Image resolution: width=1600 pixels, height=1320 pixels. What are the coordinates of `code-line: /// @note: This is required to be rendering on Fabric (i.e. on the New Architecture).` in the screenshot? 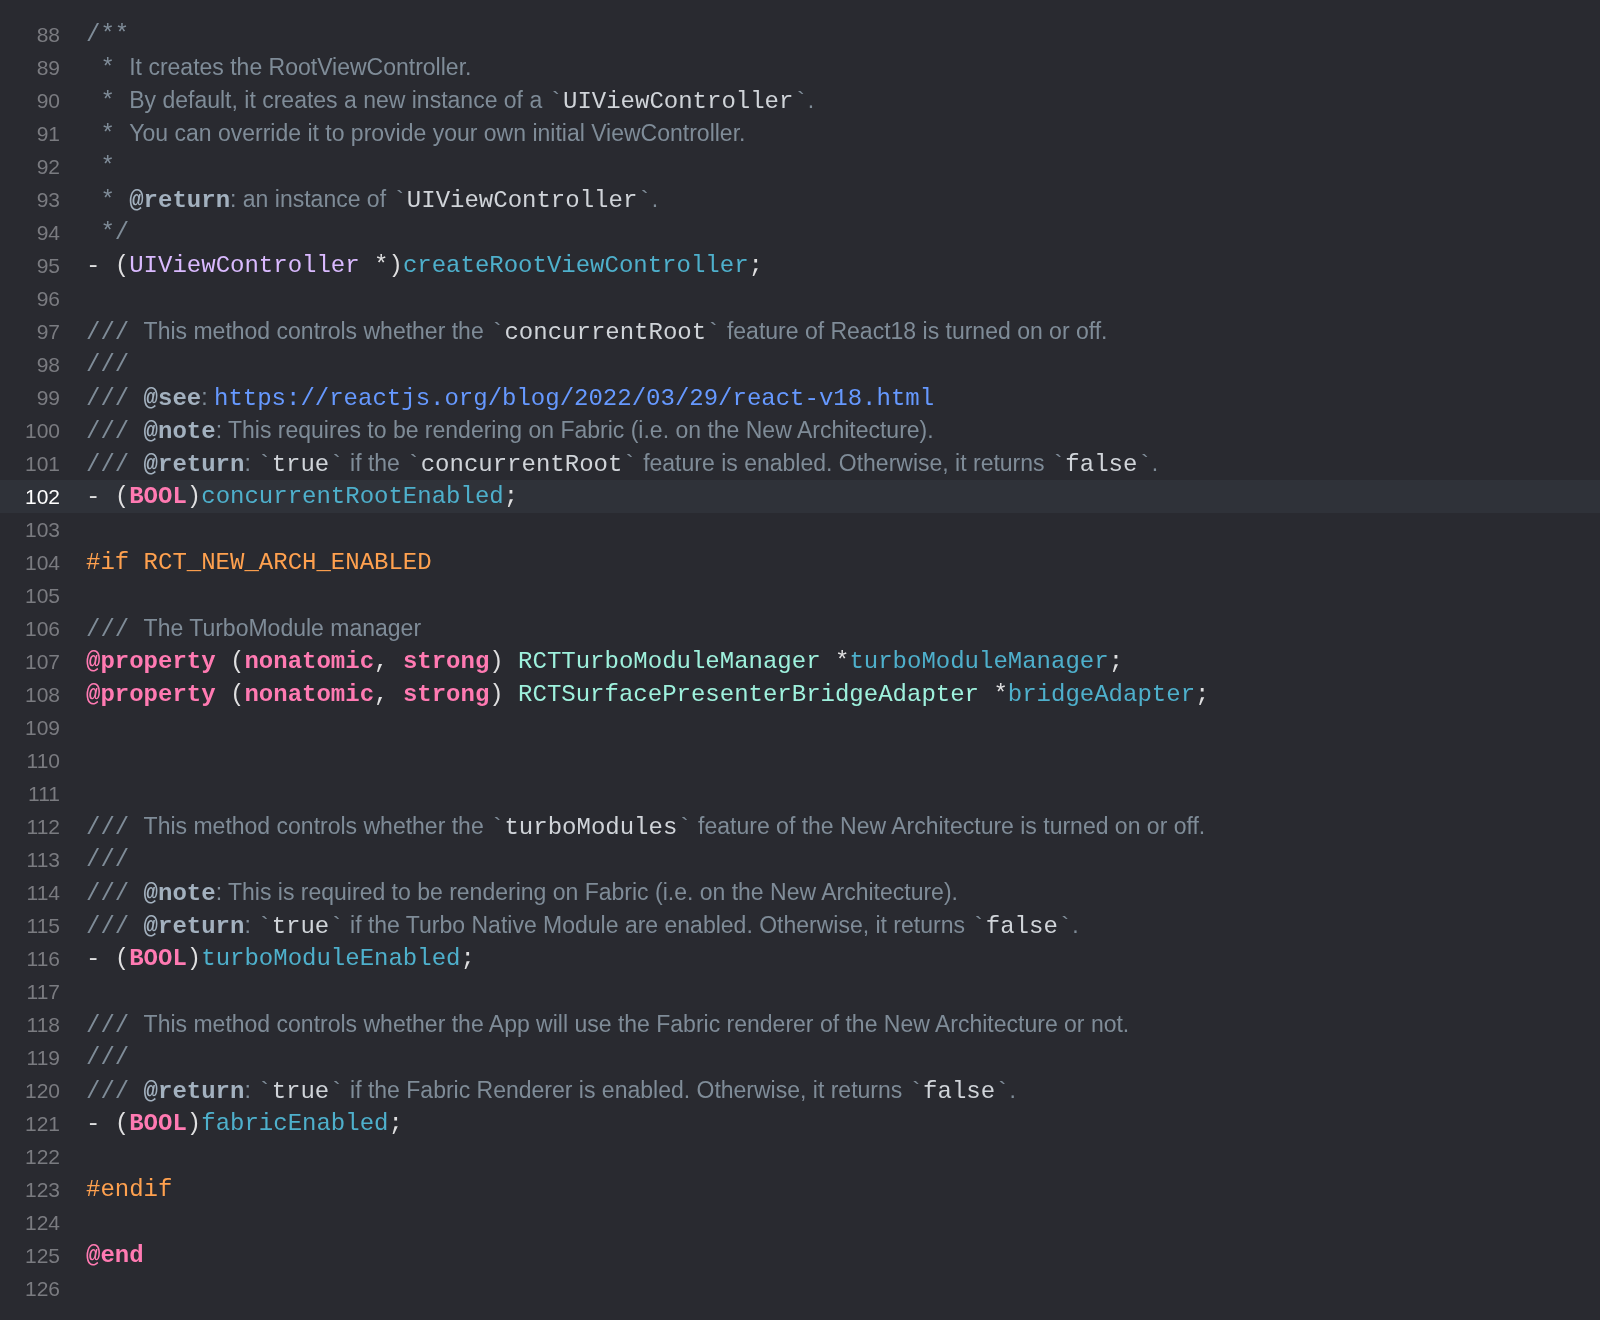 It's located at (522, 892).